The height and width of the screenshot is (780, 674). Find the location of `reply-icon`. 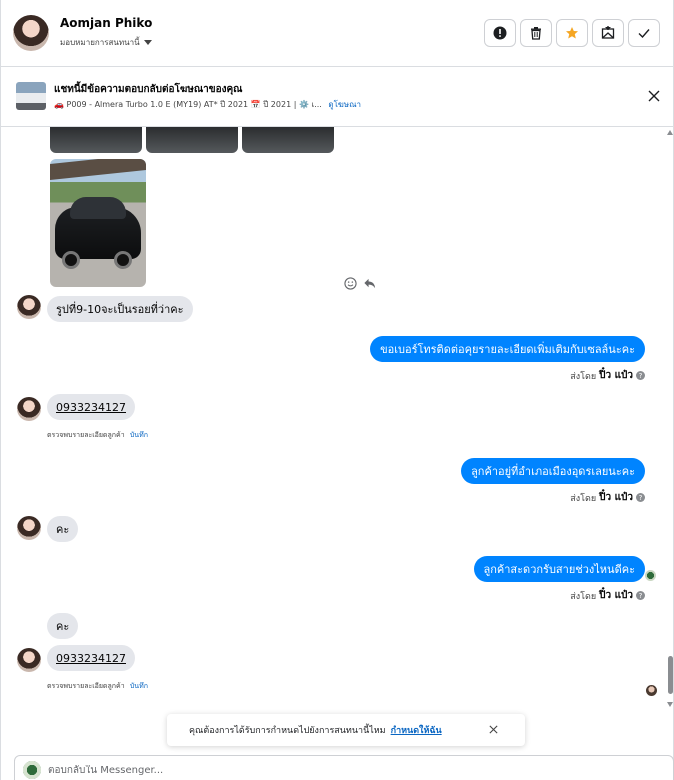

reply-icon is located at coordinates (369, 283).